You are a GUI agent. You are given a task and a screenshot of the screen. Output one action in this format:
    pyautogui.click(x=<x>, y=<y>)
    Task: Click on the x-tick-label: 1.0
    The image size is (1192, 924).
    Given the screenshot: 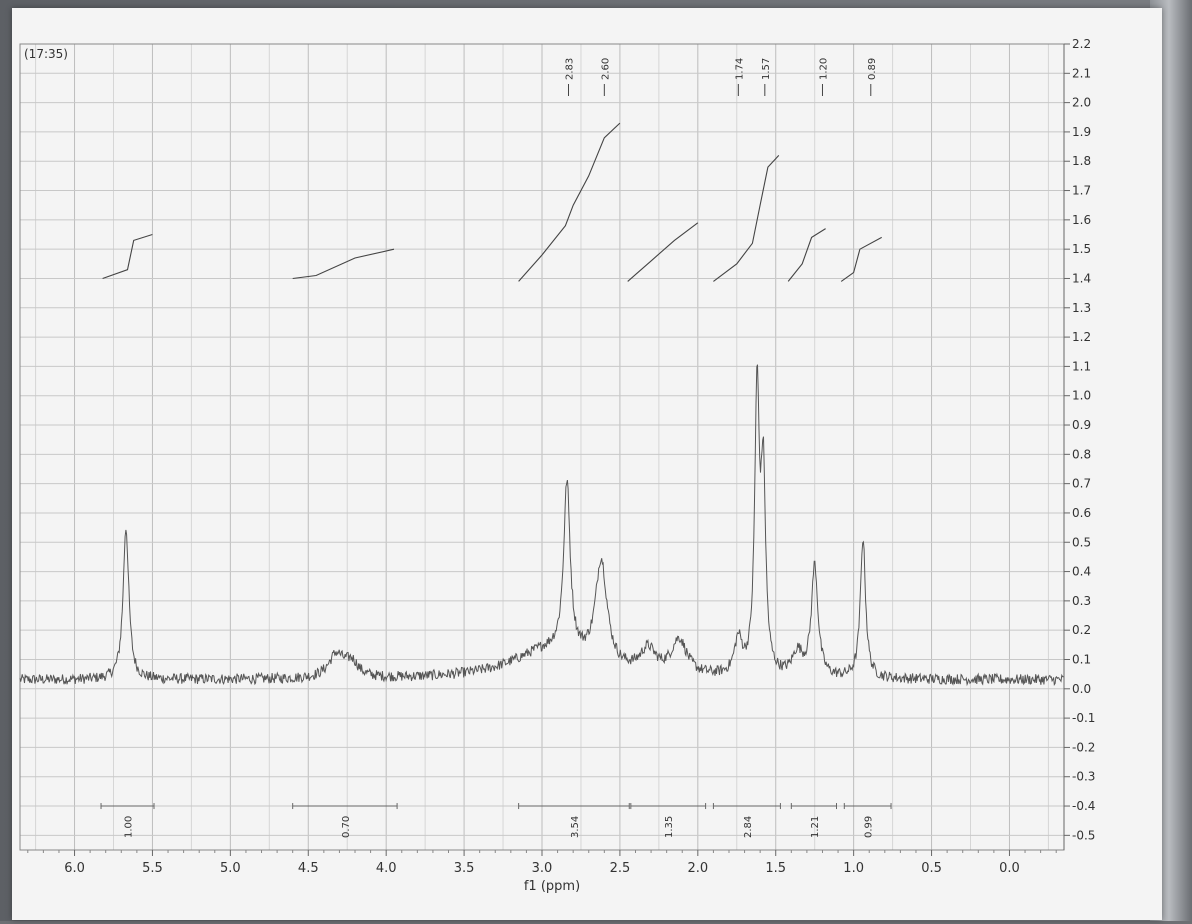 What is the action you would take?
    pyautogui.click(x=853, y=868)
    